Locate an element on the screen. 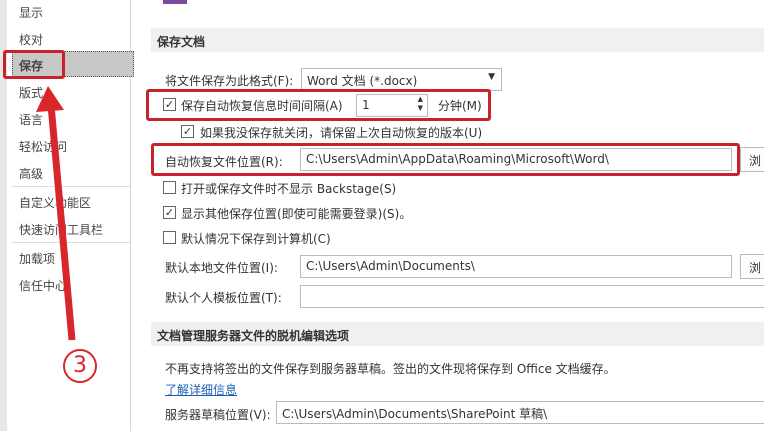  step-number: 3 is located at coordinates (80, 365).